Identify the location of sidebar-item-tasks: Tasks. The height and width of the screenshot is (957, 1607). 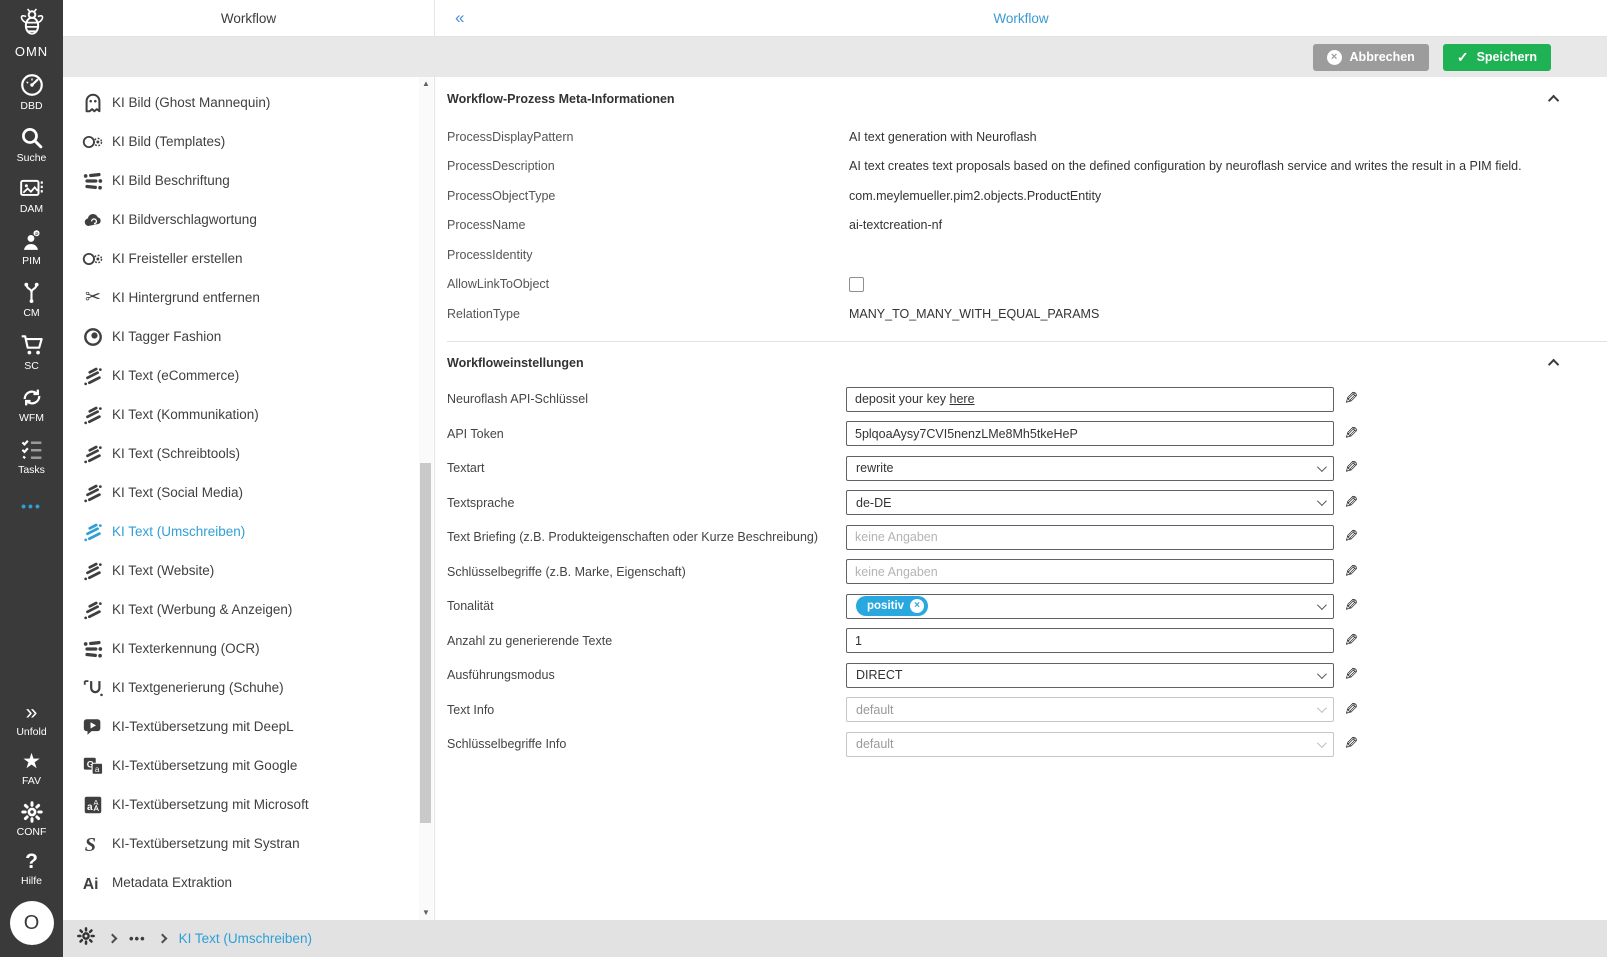
(31, 456).